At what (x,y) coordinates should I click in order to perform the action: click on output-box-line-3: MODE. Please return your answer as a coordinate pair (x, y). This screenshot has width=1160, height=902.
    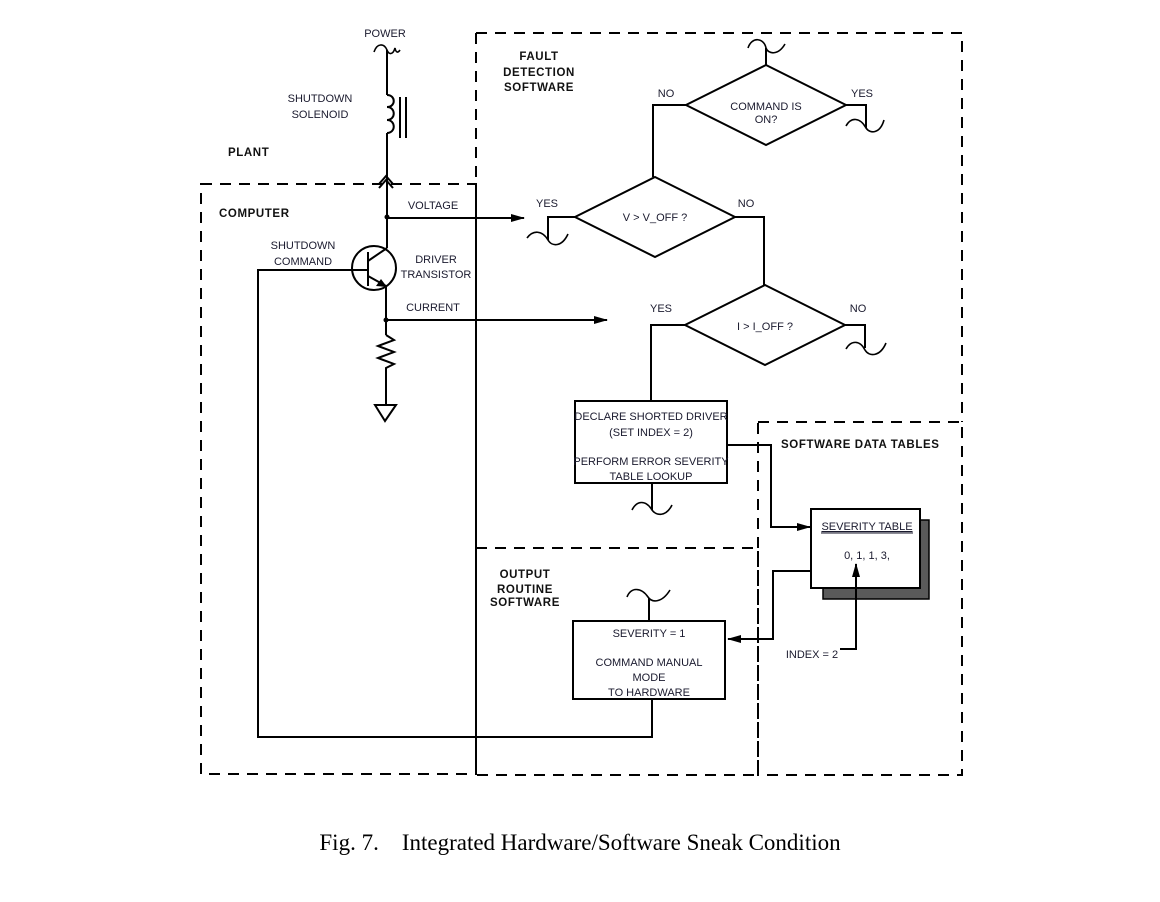
    Looking at the image, I should click on (649, 678).